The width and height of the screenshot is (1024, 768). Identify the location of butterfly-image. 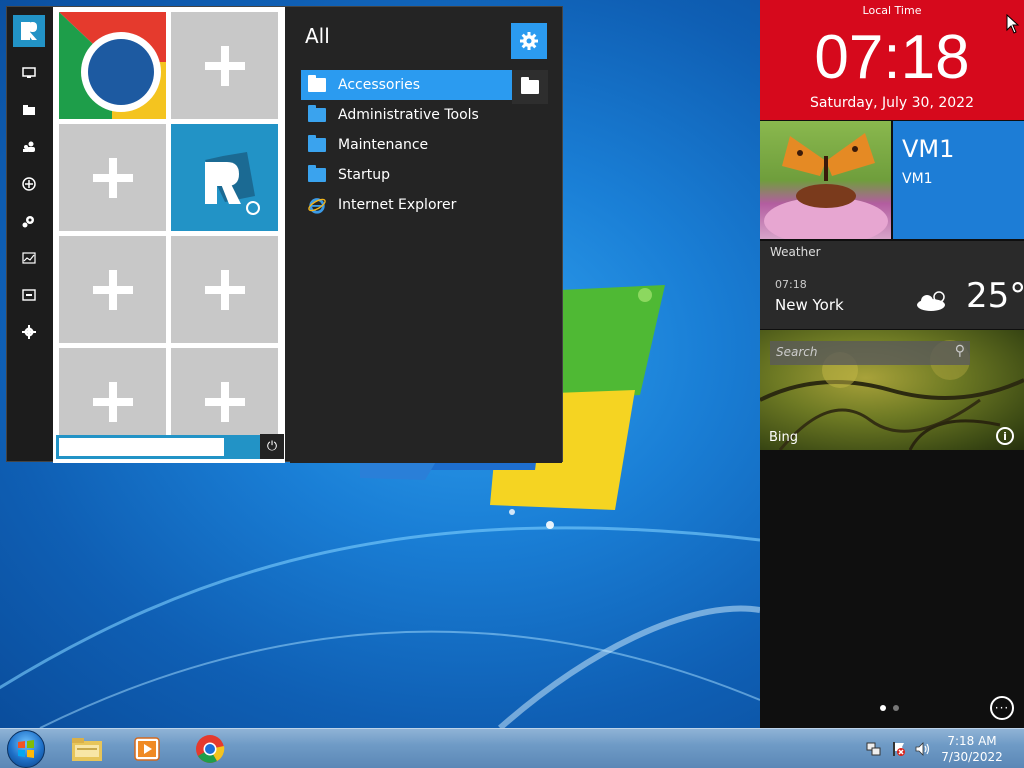
(826, 186).